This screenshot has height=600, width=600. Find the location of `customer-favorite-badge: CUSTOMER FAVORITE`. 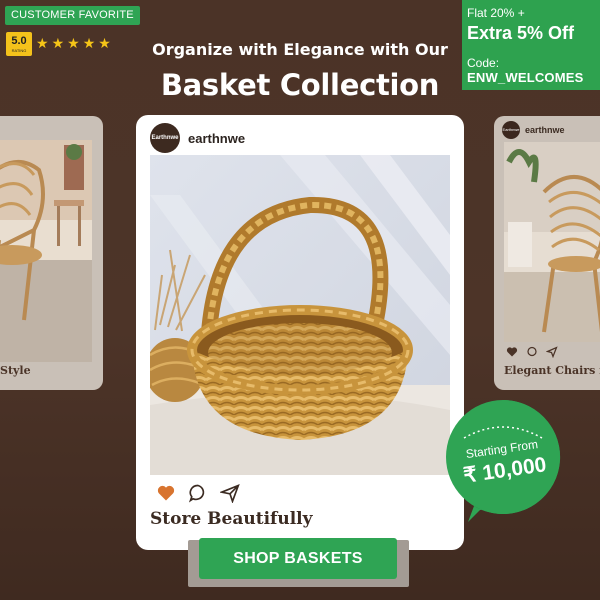

customer-favorite-badge: CUSTOMER FAVORITE is located at coordinates (72, 15).